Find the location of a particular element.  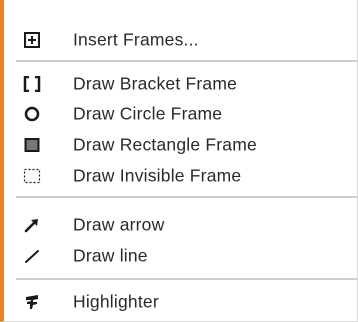

arrow-icon is located at coordinates (32, 225).